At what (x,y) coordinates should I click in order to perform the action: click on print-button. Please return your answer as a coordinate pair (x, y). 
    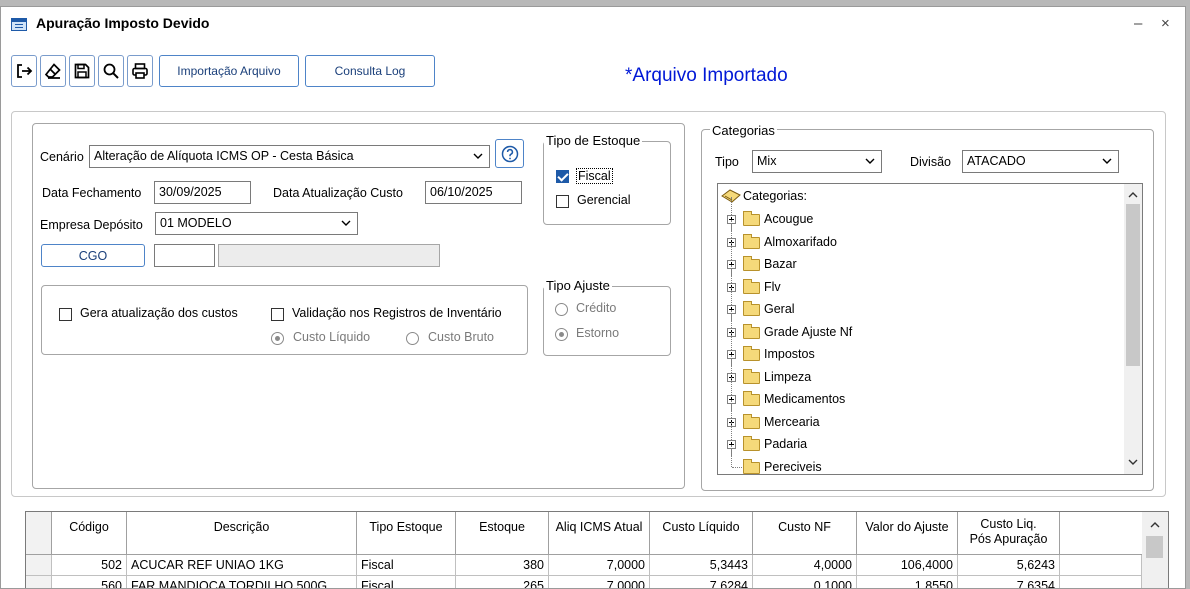
    Looking at the image, I should click on (140, 71).